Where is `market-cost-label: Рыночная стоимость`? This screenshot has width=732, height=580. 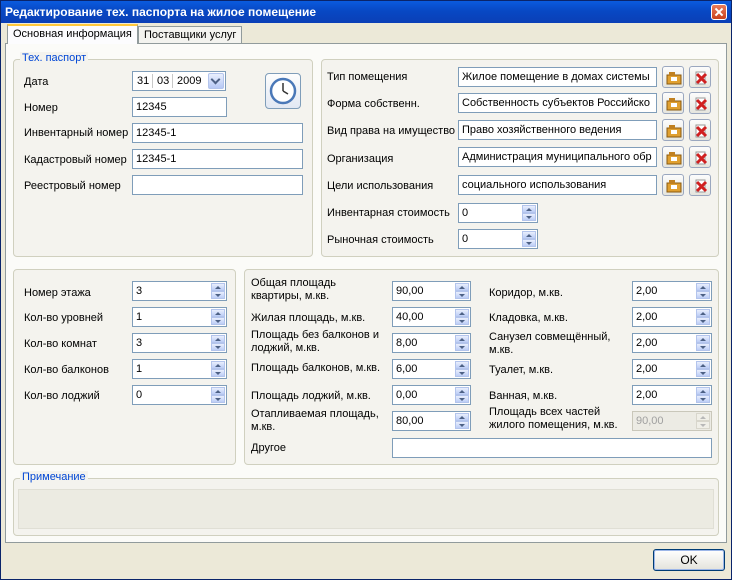 market-cost-label: Рыночная стоимость is located at coordinates (380, 240).